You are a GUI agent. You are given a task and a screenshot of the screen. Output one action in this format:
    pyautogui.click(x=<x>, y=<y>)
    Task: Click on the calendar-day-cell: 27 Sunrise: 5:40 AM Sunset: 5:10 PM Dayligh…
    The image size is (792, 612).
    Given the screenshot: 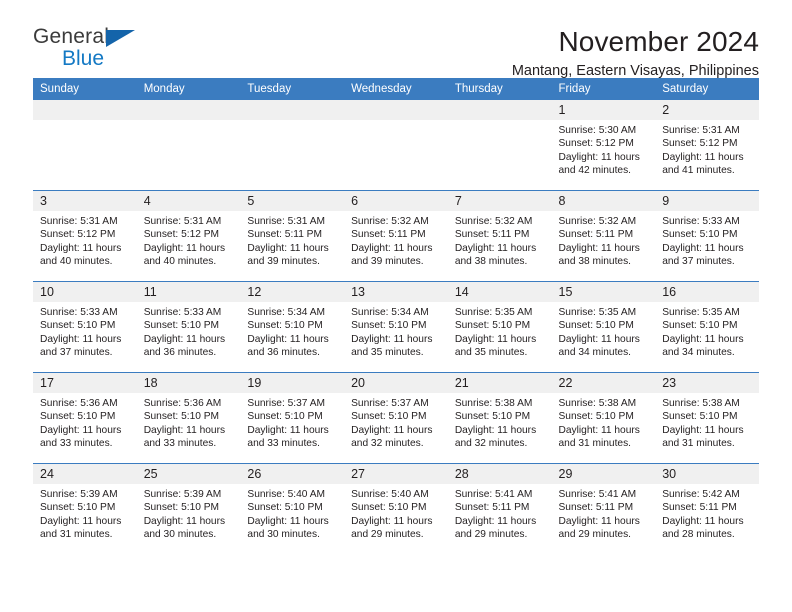 What is the action you would take?
    pyautogui.click(x=396, y=508)
    